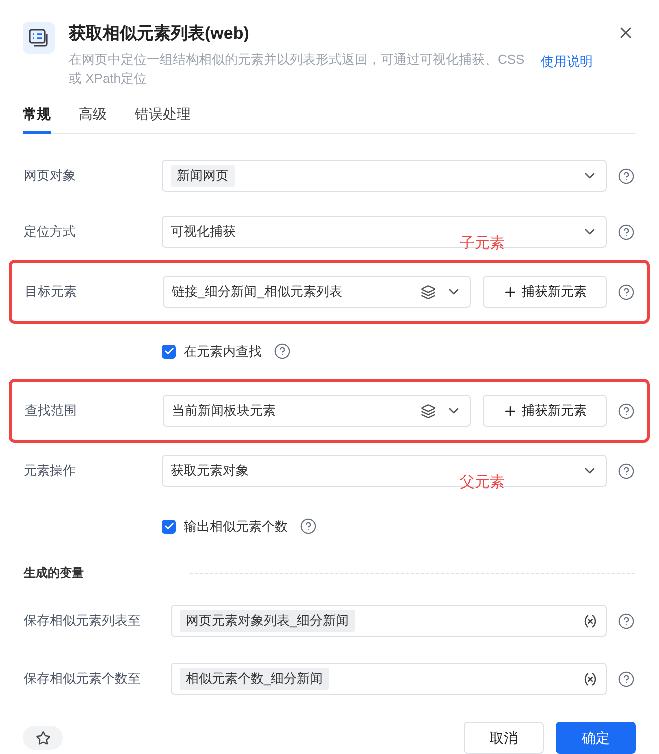  Describe the element at coordinates (203, 232) in the screenshot. I see `select-value: 可视化捕获` at that location.